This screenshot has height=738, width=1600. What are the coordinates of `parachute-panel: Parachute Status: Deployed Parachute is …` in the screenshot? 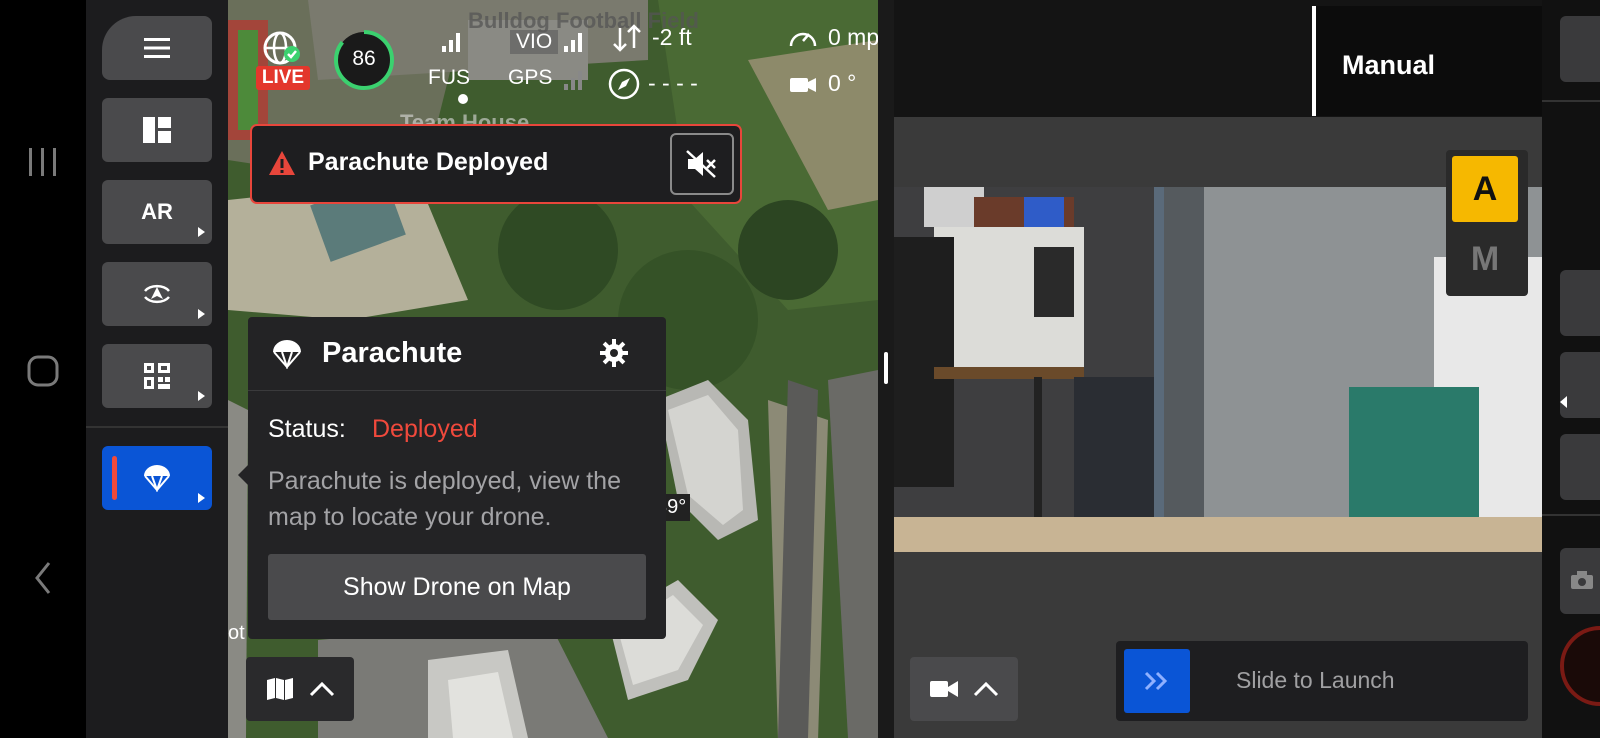 It's located at (452, 478).